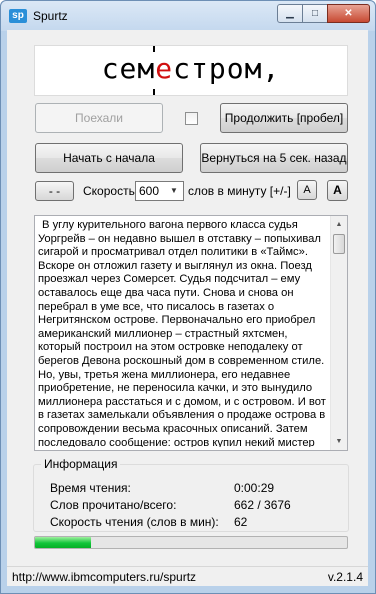 The width and height of the screenshot is (376, 594). What do you see at coordinates (50, 16) in the screenshot?
I see `window-title: Spurtz` at bounding box center [50, 16].